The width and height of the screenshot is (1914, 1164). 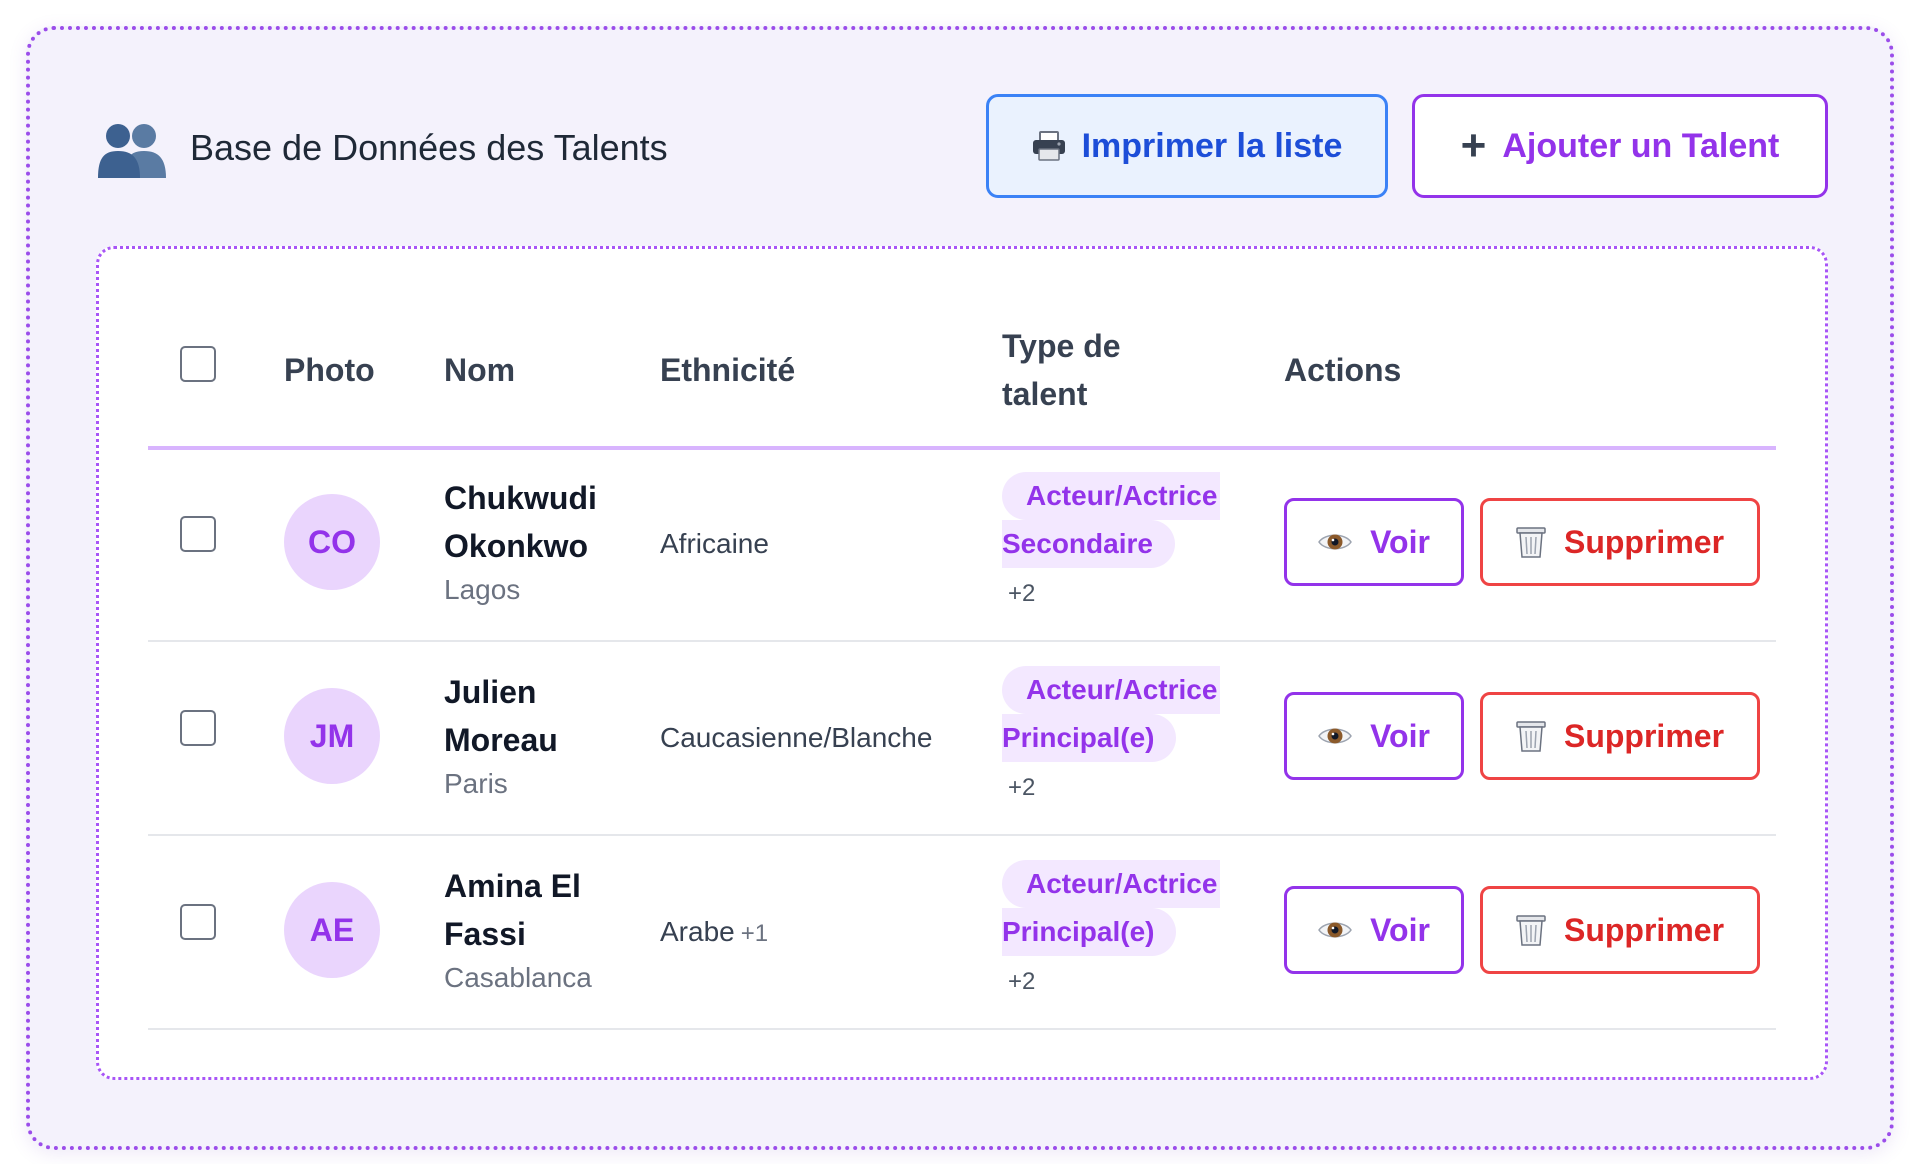 I want to click on column-talent-type-line2: talent, so click(x=1045, y=394).